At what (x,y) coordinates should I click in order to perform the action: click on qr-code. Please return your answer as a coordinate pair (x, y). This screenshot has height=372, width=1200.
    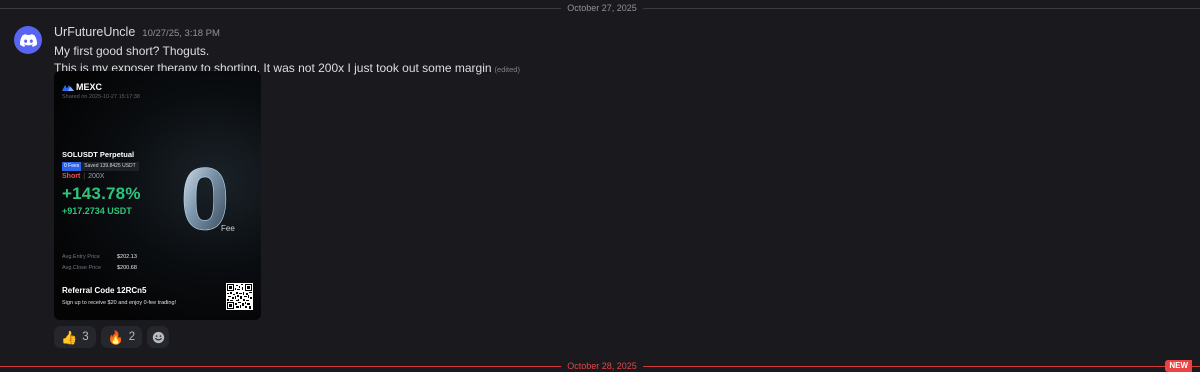
    Looking at the image, I should click on (239, 296).